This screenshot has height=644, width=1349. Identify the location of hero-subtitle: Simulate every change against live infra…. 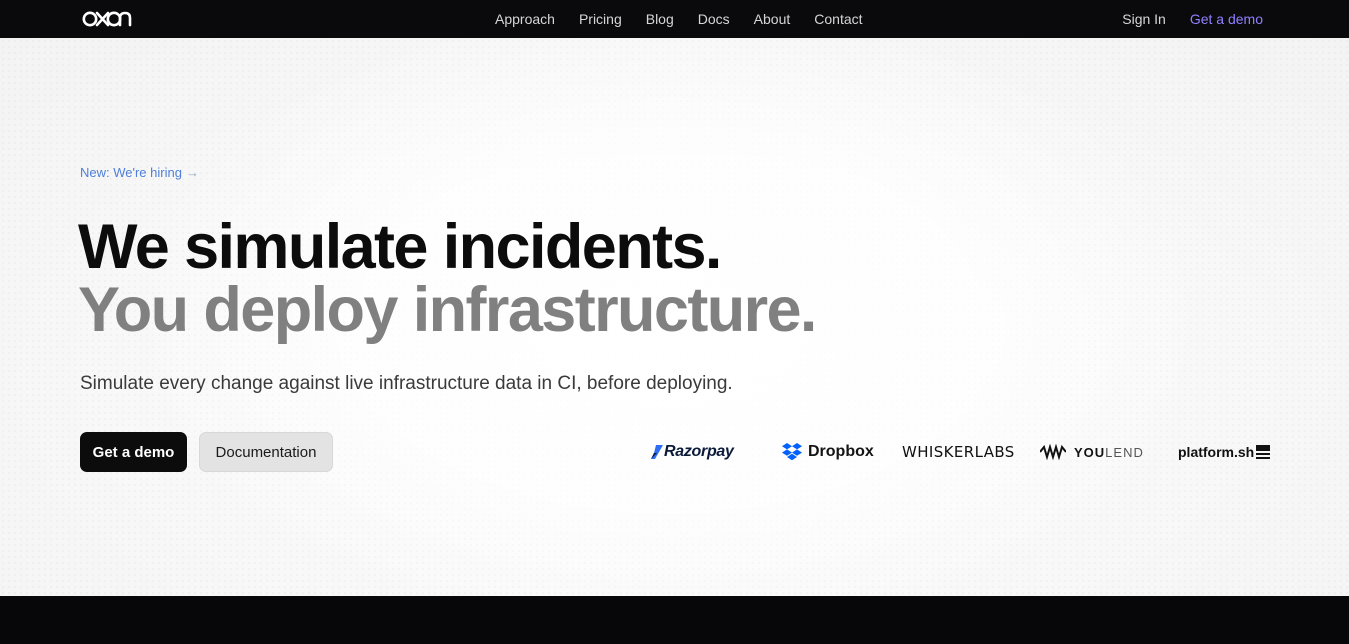
(406, 383).